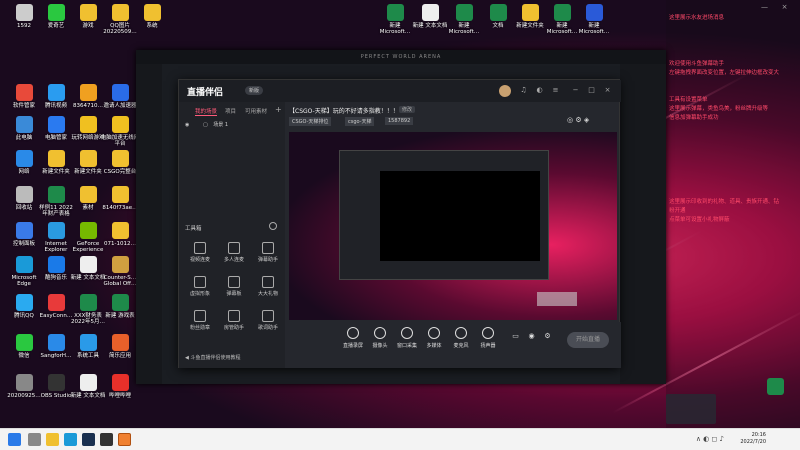 The width and height of the screenshot is (800, 450). What do you see at coordinates (278, 109) in the screenshot?
I see `add-icon: +` at bounding box center [278, 109].